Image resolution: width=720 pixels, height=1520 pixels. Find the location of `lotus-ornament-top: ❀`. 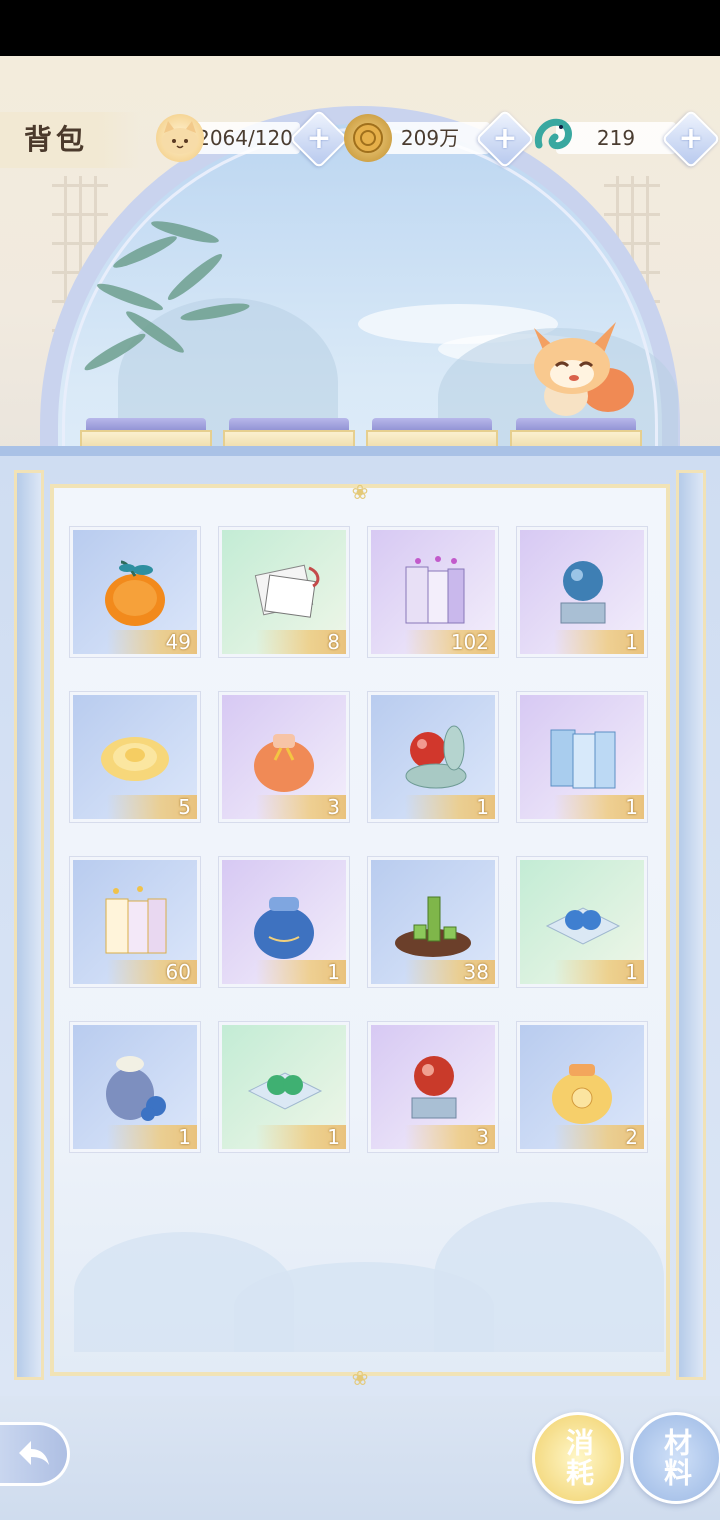

lotus-ornament-top: ❀ is located at coordinates (360, 492).